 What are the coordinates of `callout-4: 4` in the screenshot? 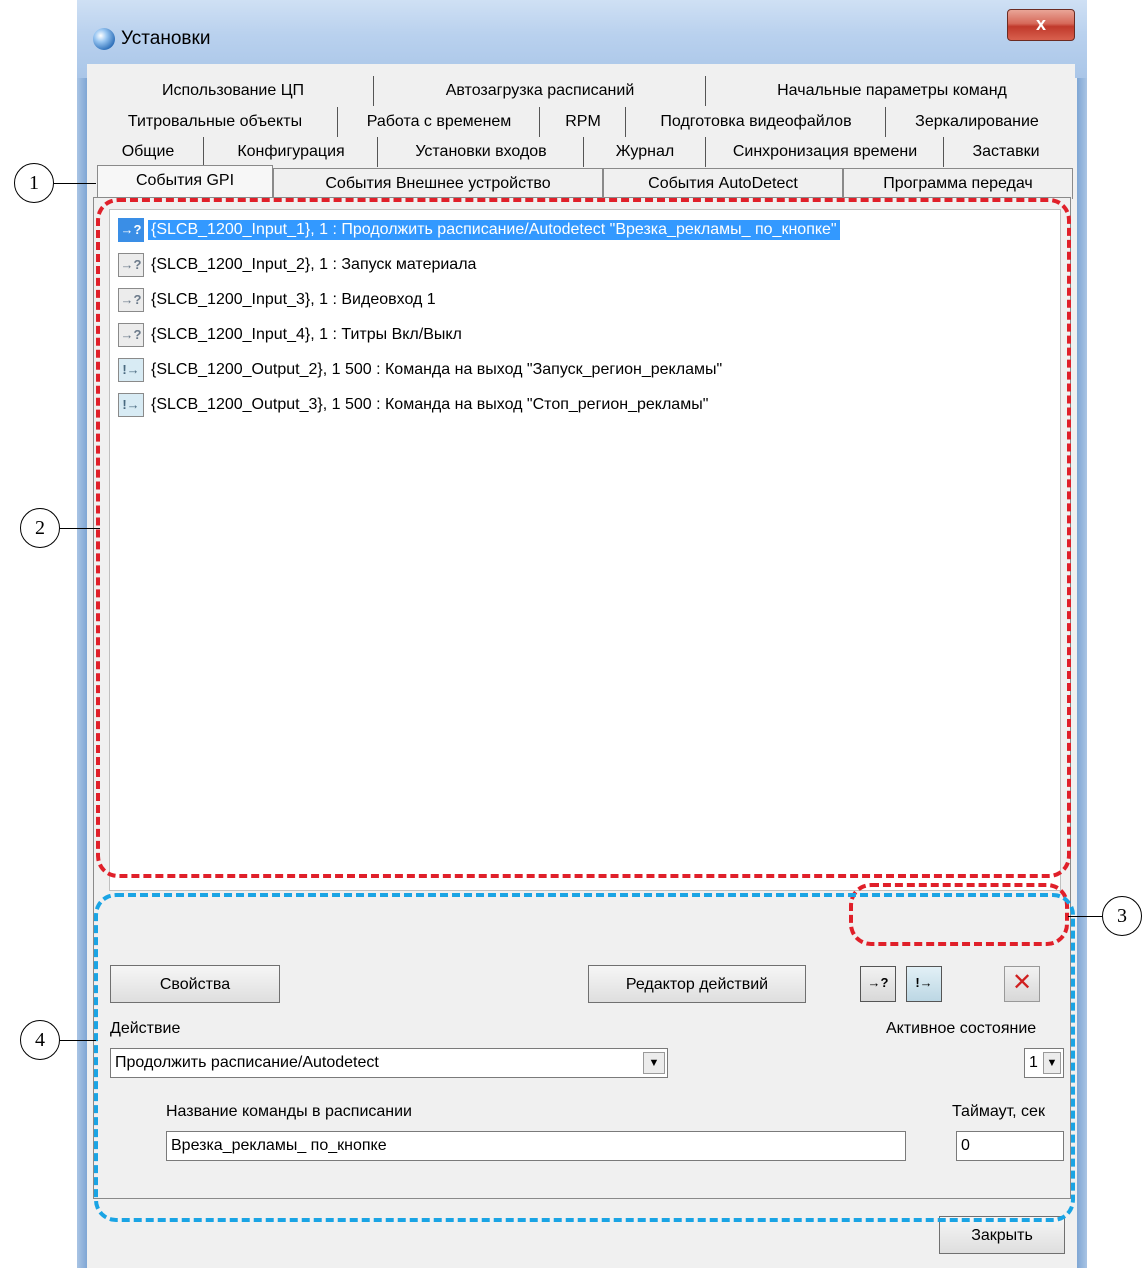 It's located at (40, 1040).